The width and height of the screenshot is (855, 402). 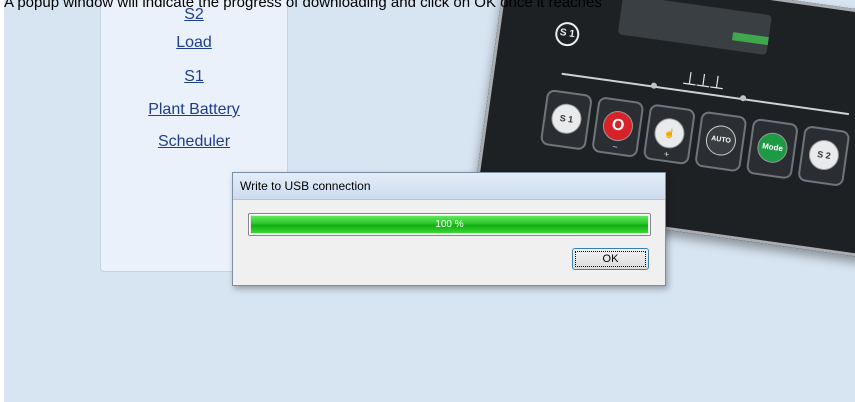 I want to click on stop-sub-label: −, so click(x=615, y=147).